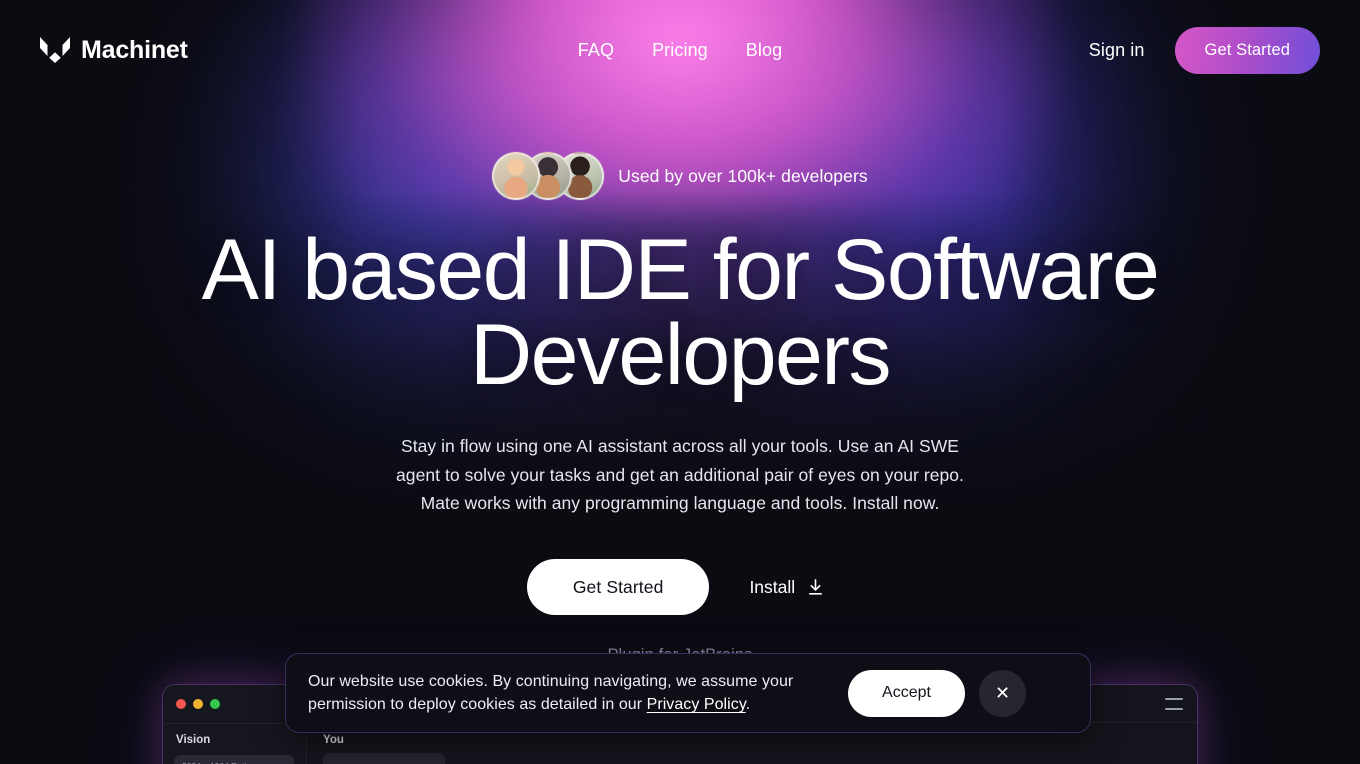 The width and height of the screenshot is (1360, 764). I want to click on window-maximize-dot-icon, so click(215, 704).